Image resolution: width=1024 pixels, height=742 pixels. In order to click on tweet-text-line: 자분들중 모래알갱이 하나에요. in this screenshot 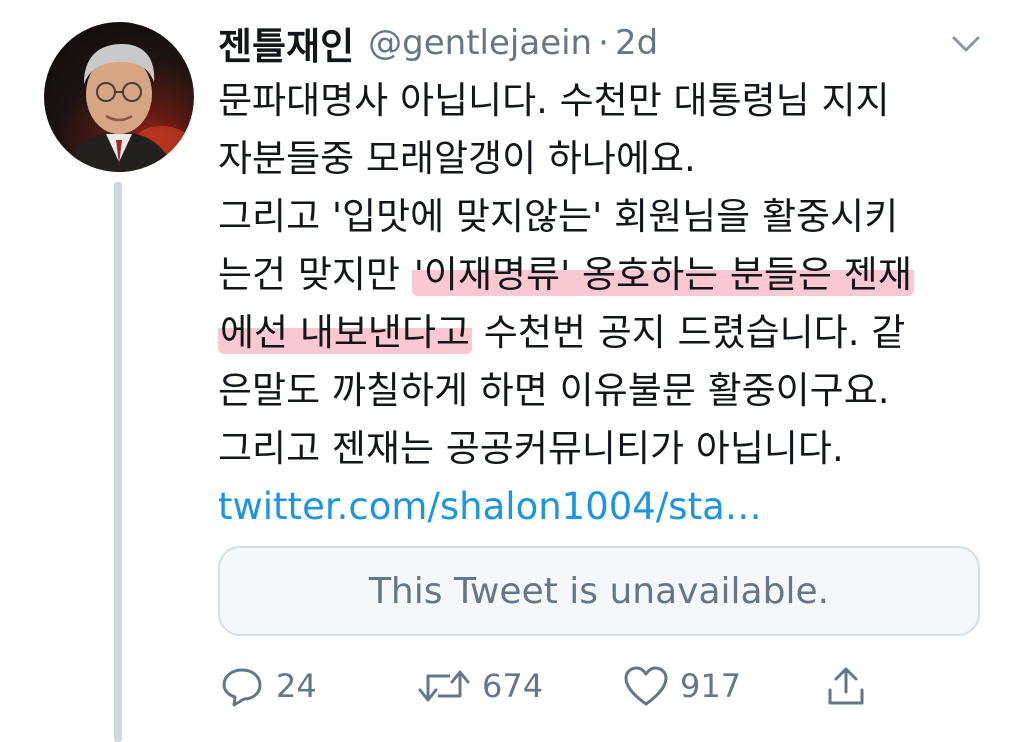, I will do `click(457, 158)`.